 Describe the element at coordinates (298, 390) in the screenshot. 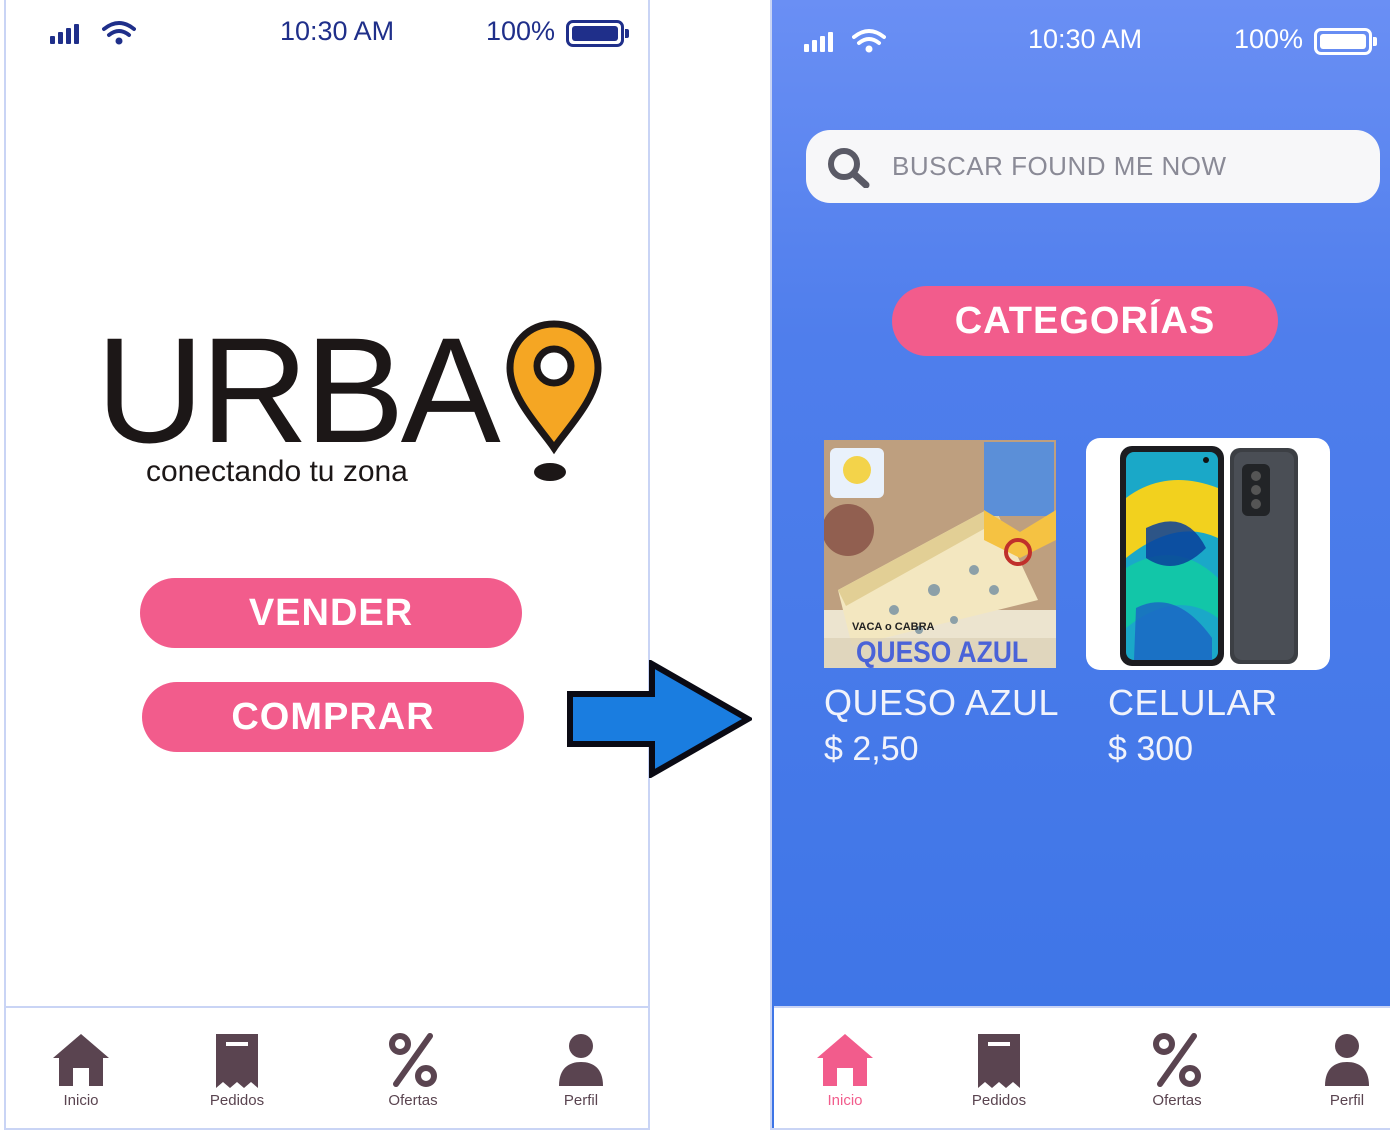

I see `logo-wordmark: URBA` at that location.